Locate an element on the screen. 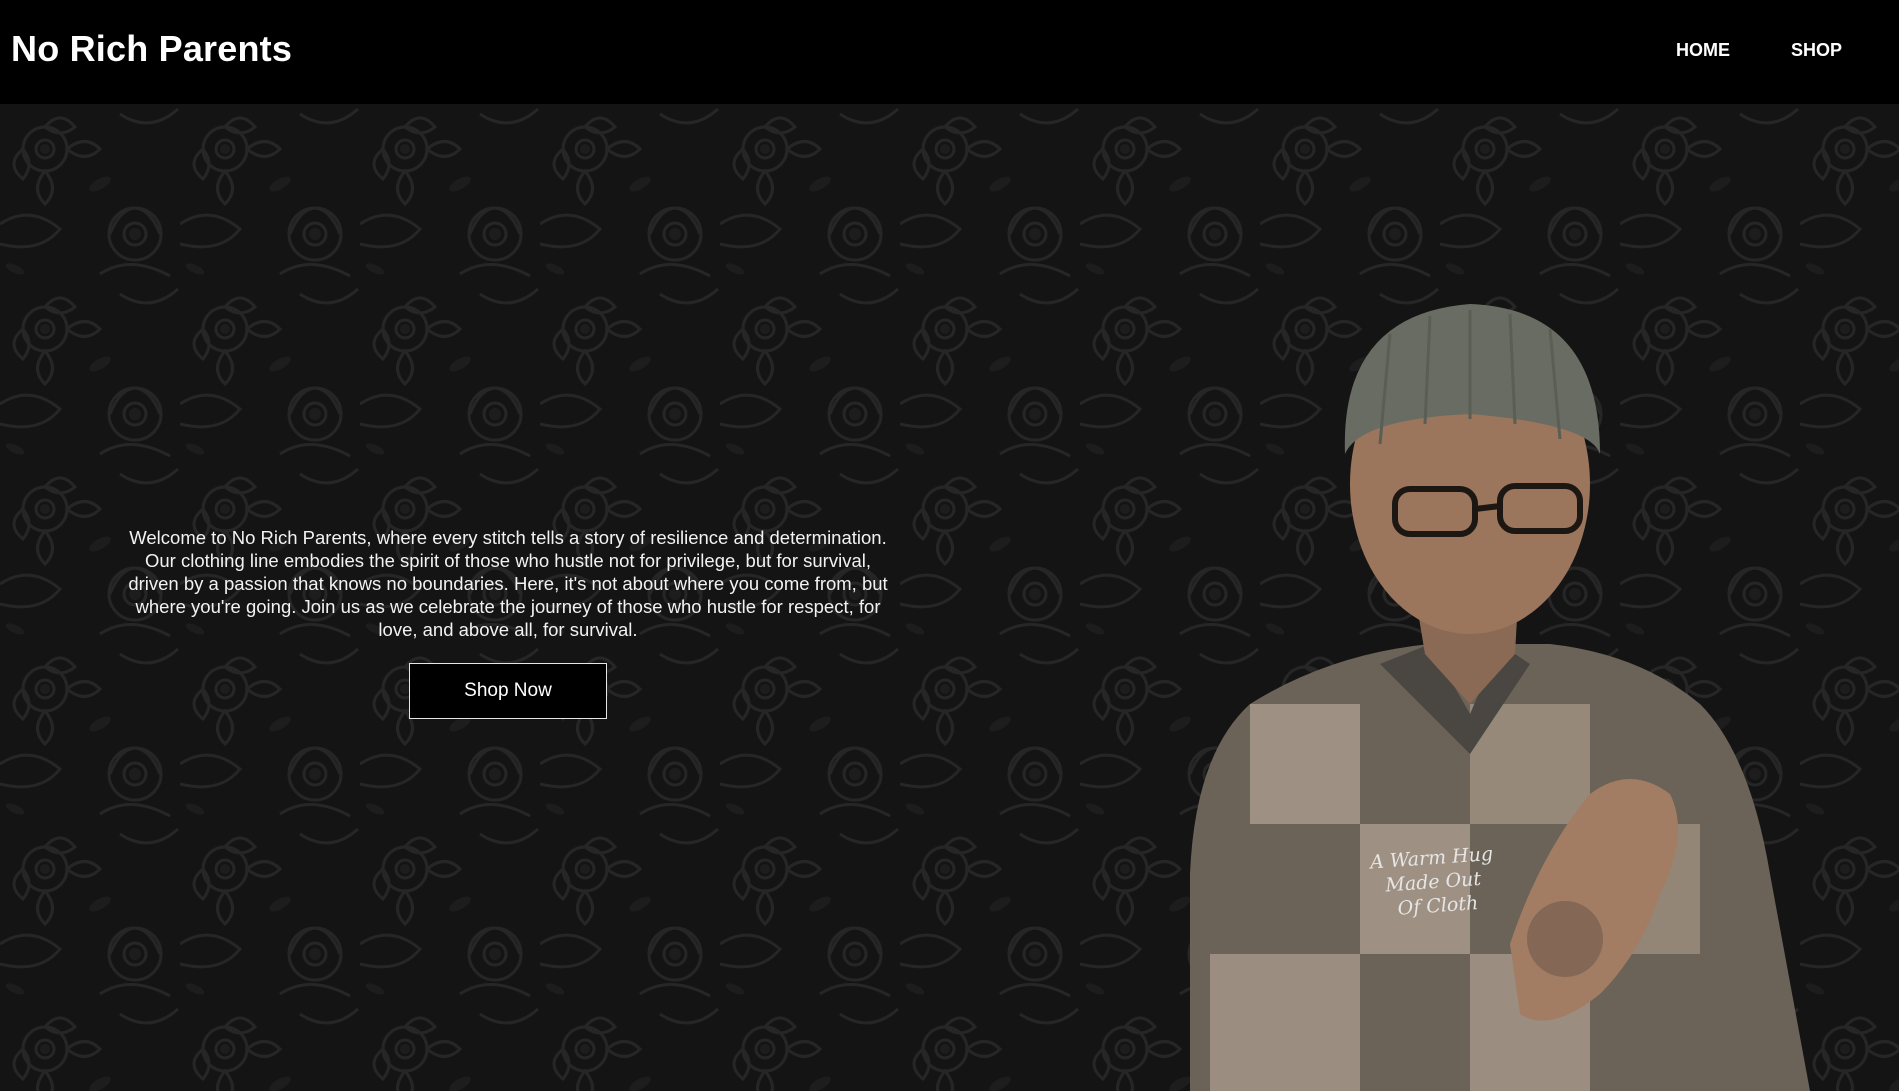  shop-now-button: Shop Now is located at coordinates (508, 691).